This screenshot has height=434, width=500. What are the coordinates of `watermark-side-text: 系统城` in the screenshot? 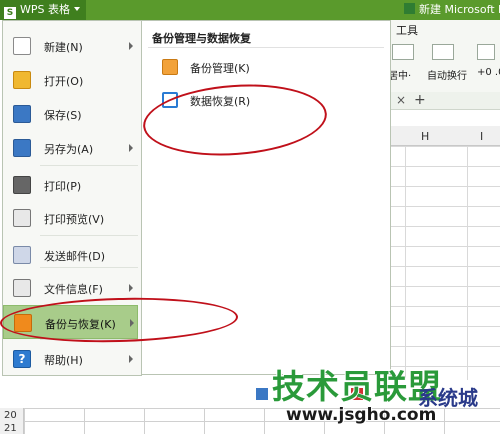 It's located at (448, 398).